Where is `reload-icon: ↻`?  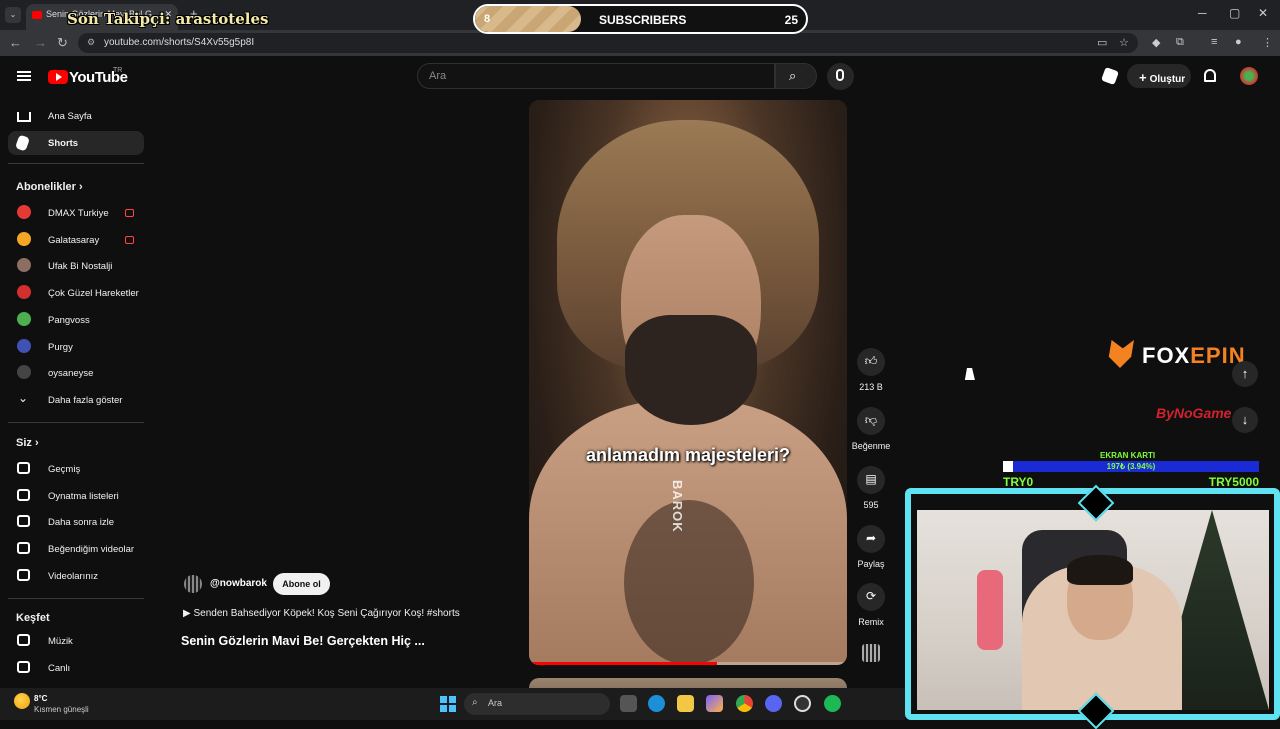 reload-icon: ↻ is located at coordinates (62, 43).